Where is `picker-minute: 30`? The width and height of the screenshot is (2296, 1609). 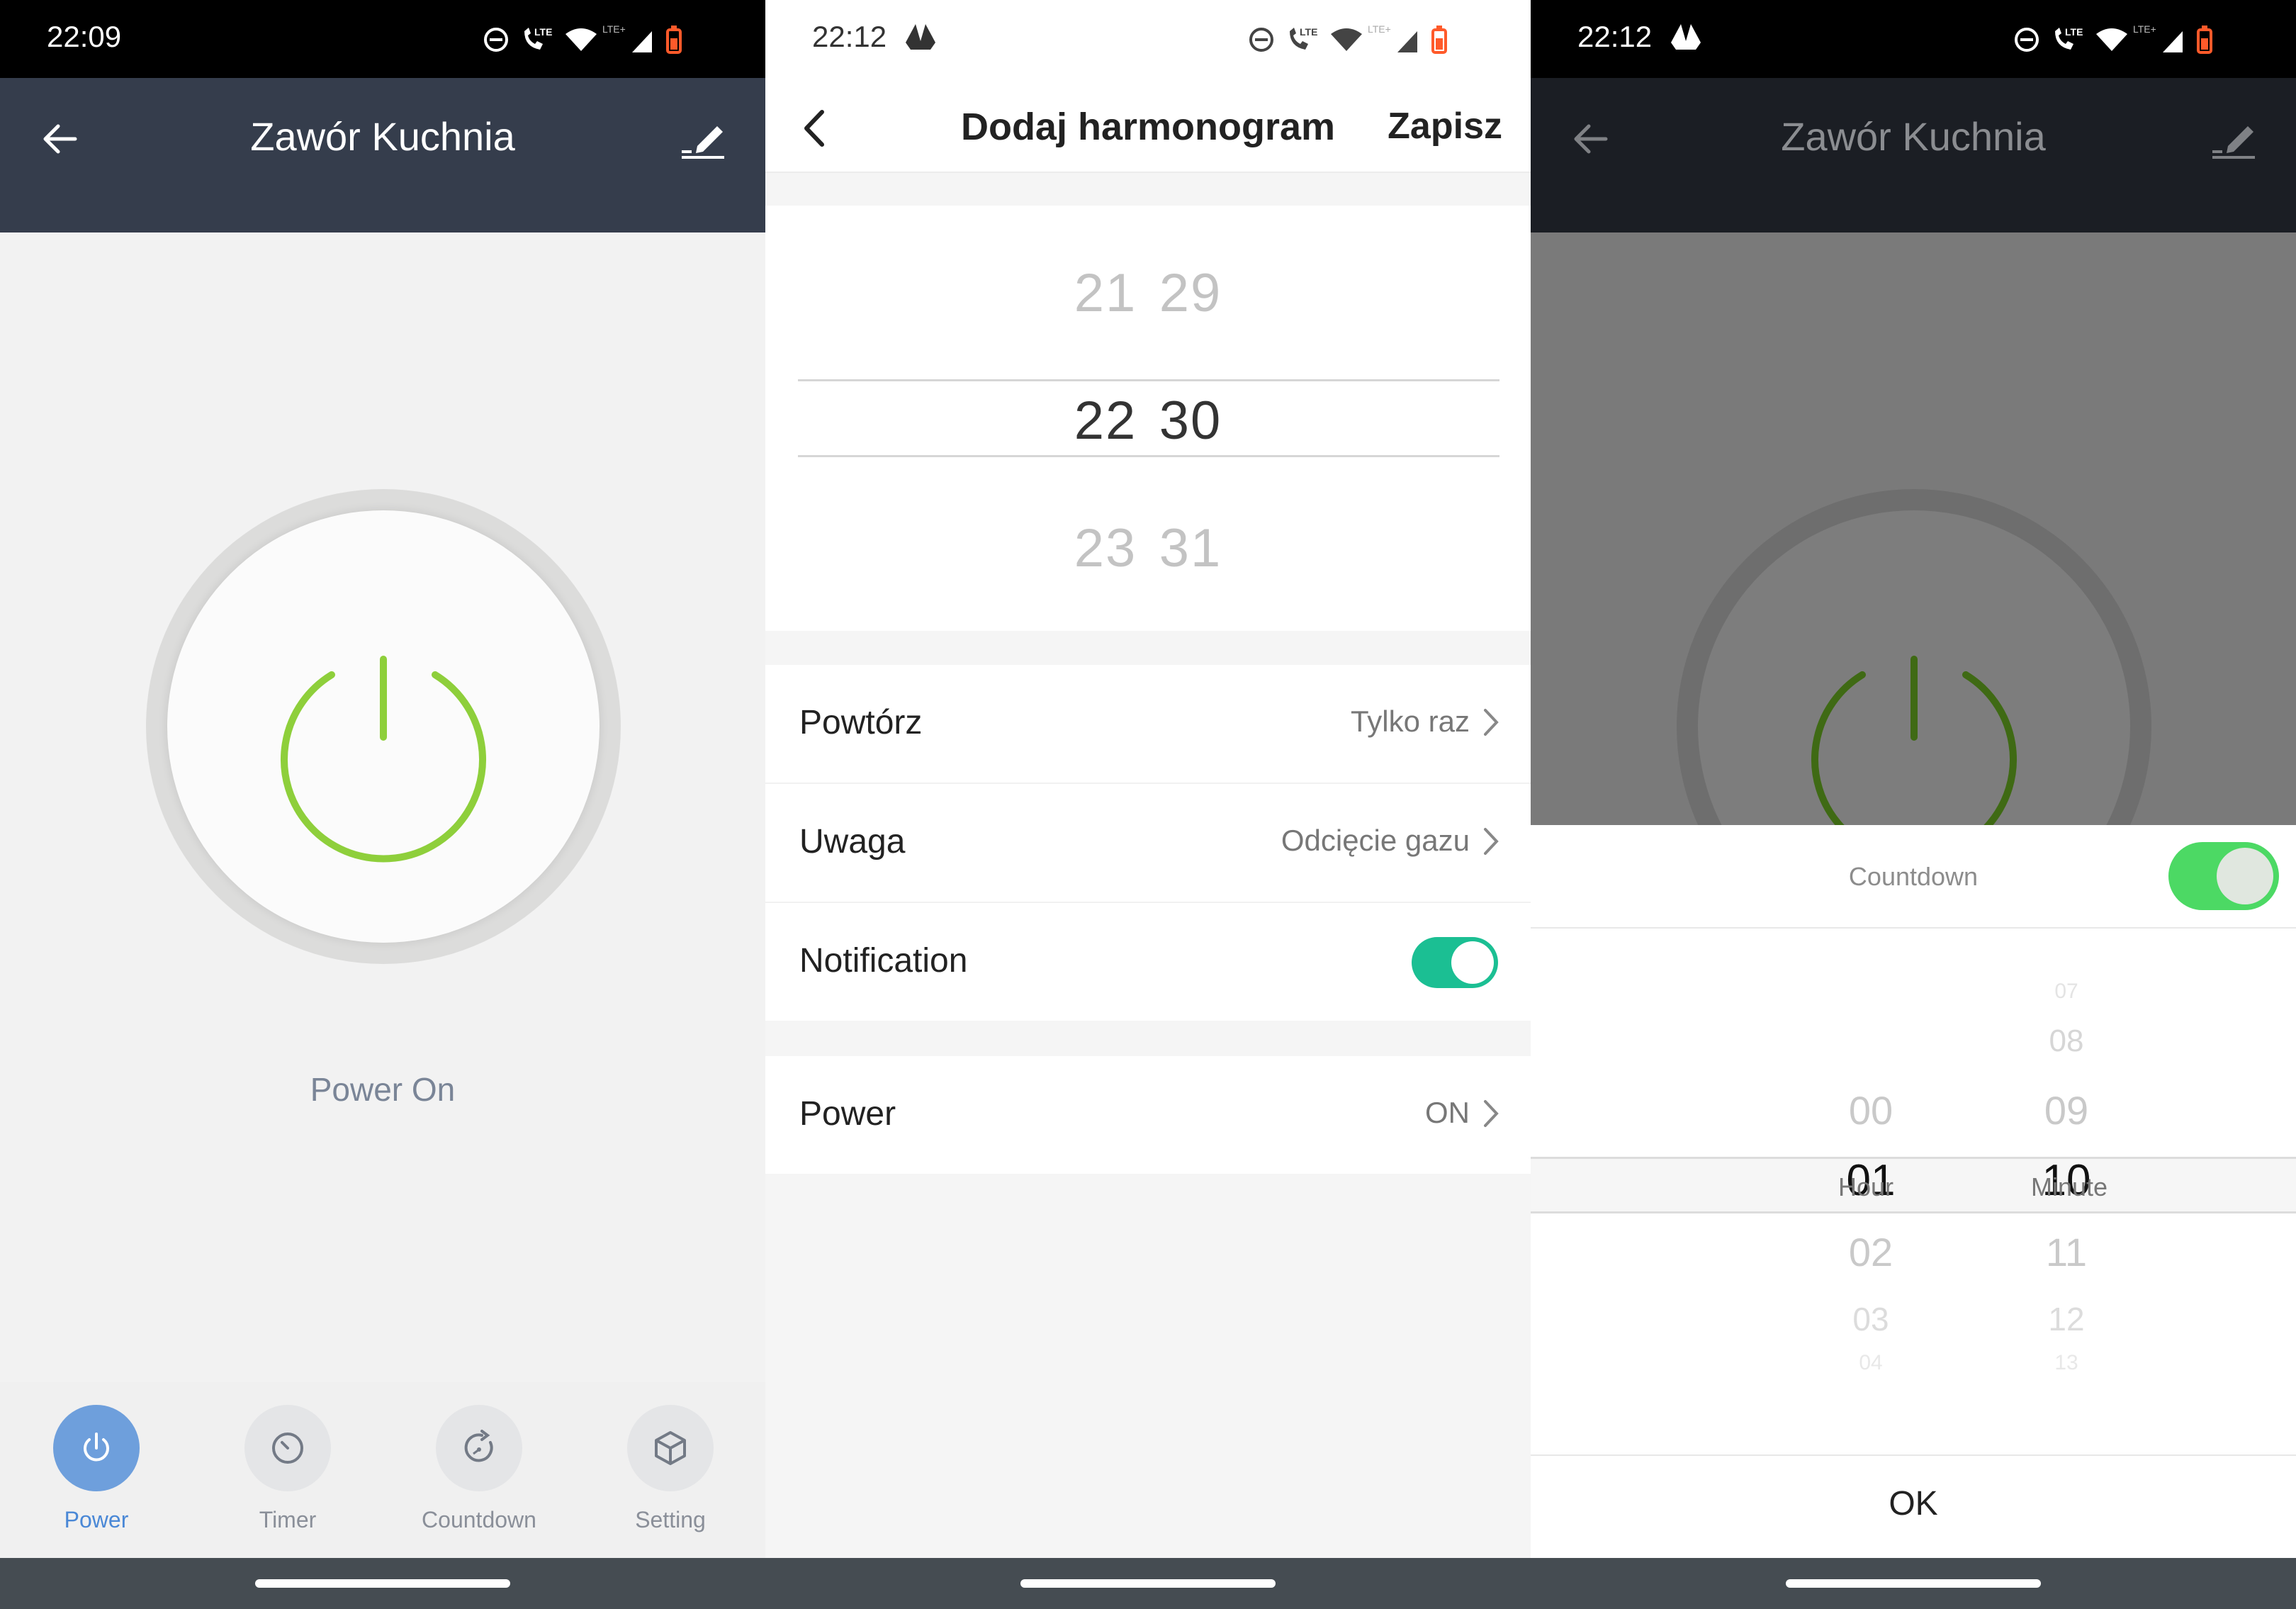
picker-minute: 30 is located at coordinates (1190, 421).